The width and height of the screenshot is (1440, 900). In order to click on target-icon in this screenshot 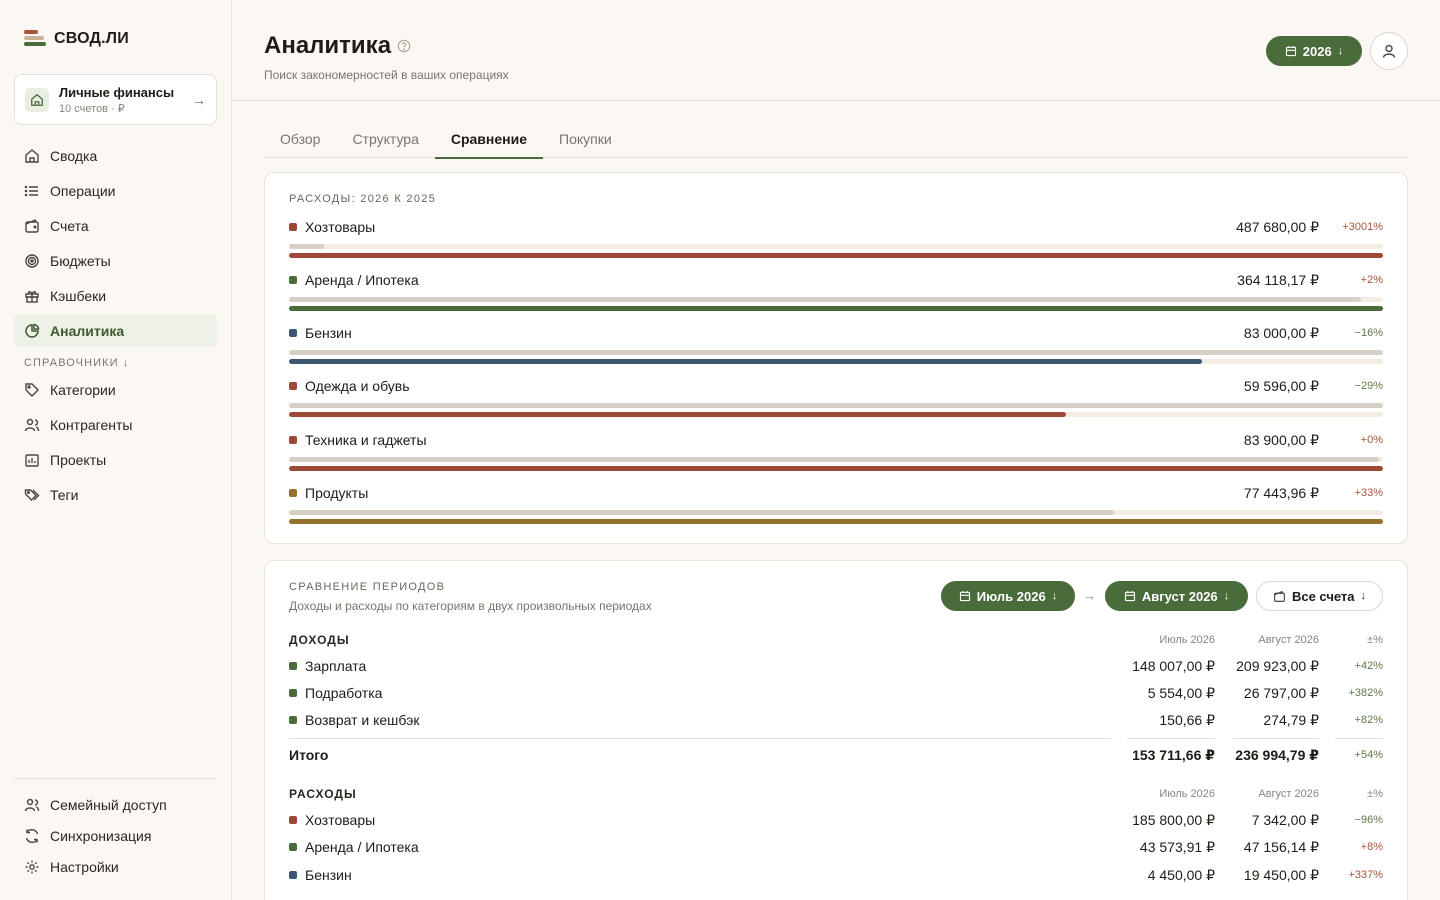, I will do `click(32, 260)`.